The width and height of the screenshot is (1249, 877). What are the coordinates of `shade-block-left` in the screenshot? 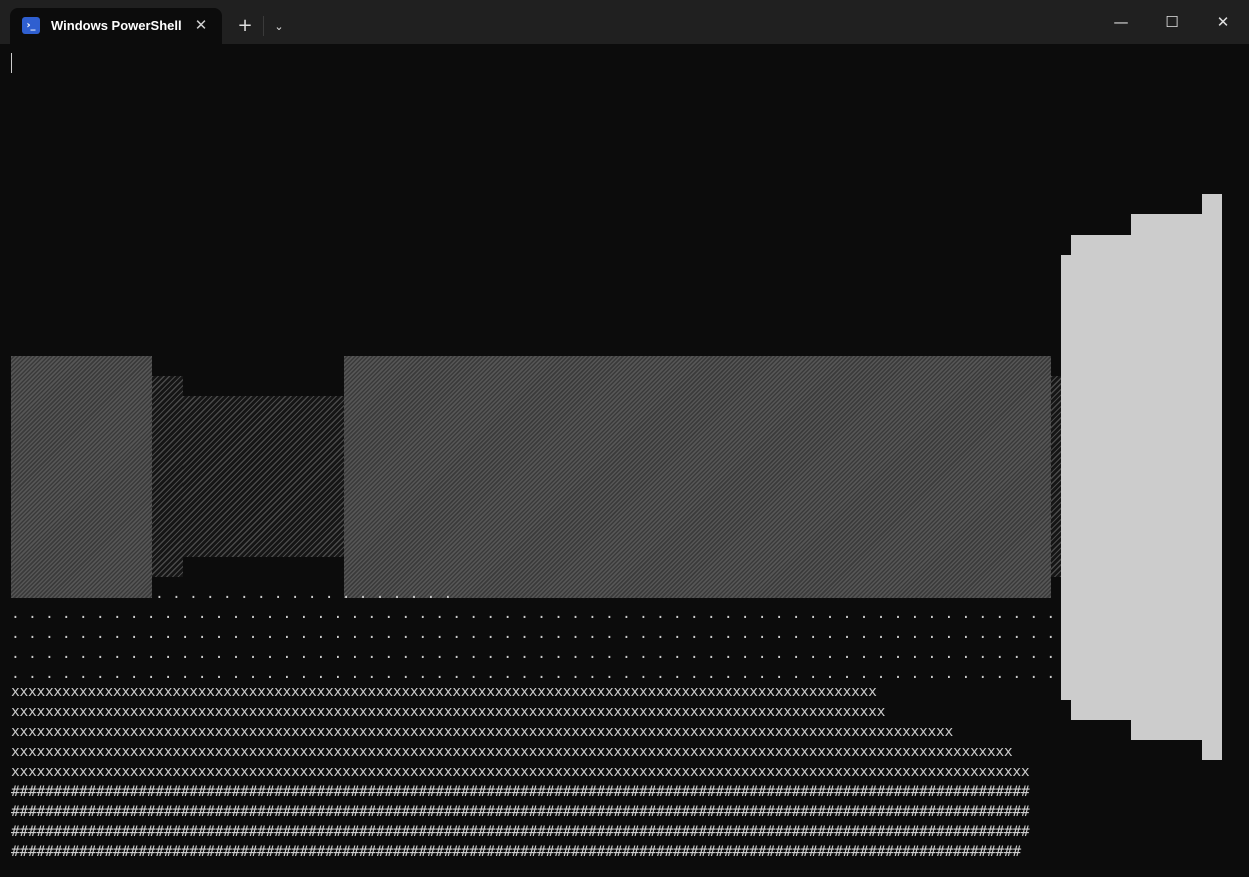 It's located at (81, 477).